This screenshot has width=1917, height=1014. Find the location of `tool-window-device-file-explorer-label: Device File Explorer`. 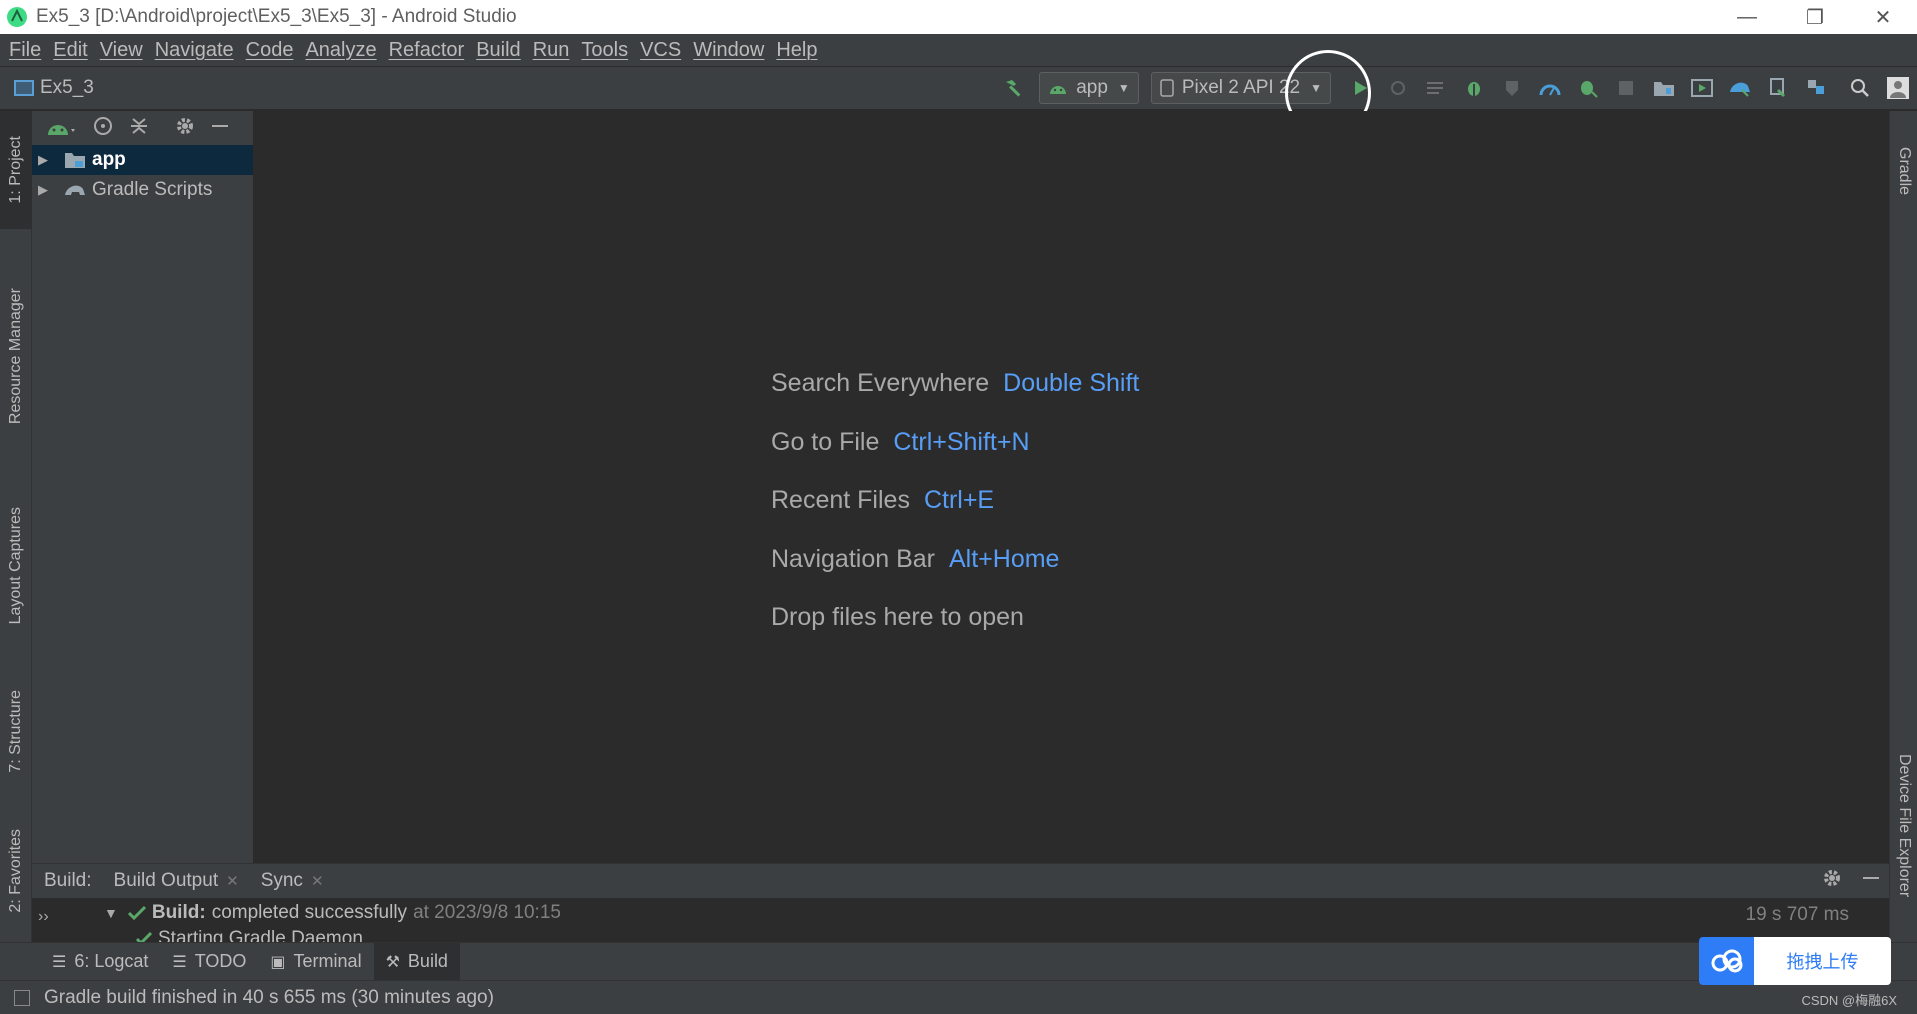

tool-window-device-file-explorer-label: Device File Explorer is located at coordinates (1904, 826).